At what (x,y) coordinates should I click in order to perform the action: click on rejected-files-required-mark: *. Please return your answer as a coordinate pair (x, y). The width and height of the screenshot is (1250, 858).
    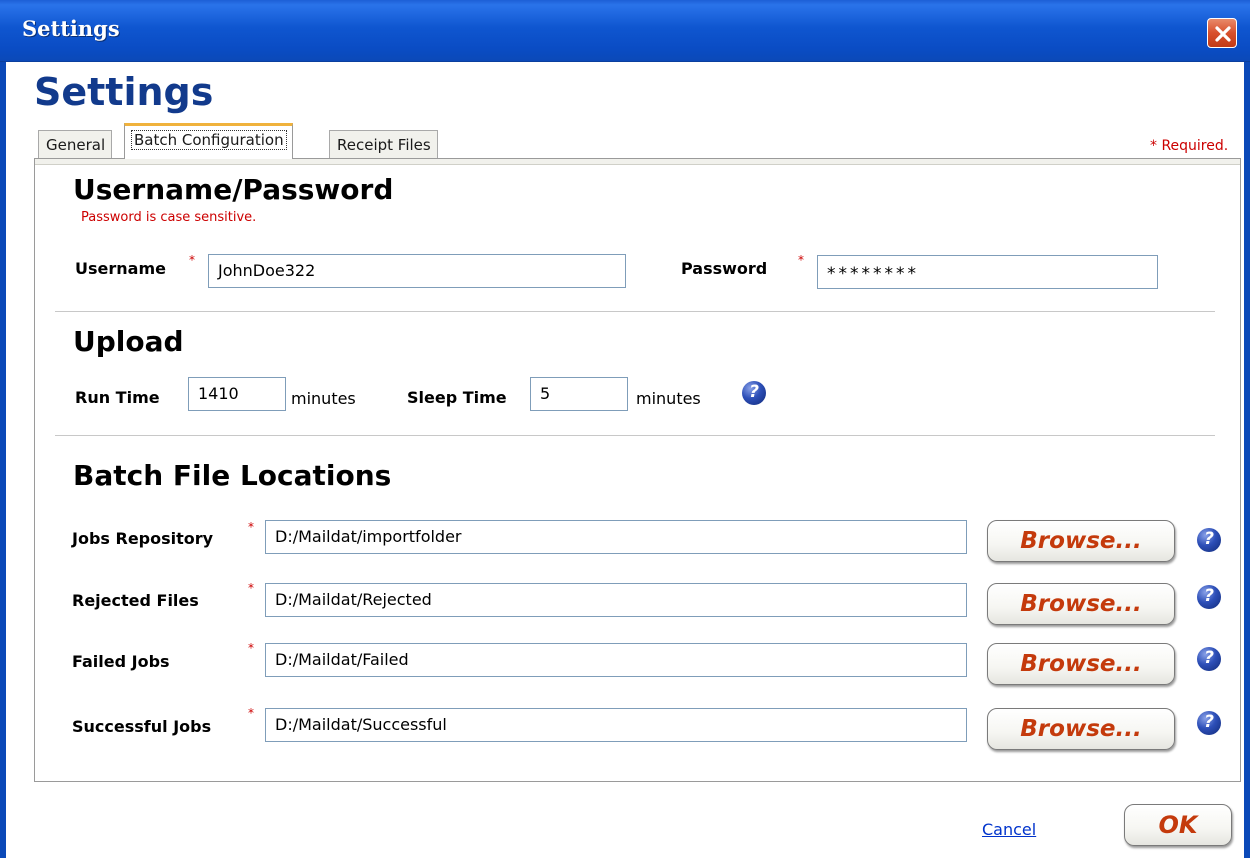
    Looking at the image, I should click on (251, 588).